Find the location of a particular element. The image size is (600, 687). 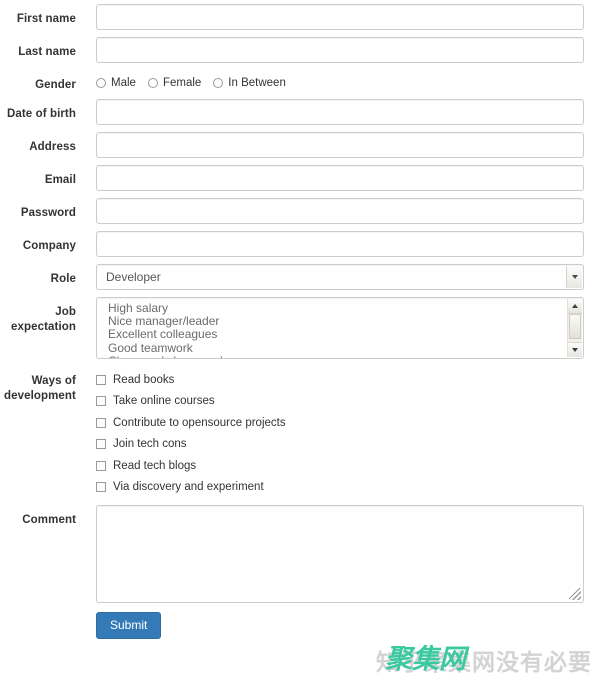

label-job-expectation-line1: Job is located at coordinates (65, 312).